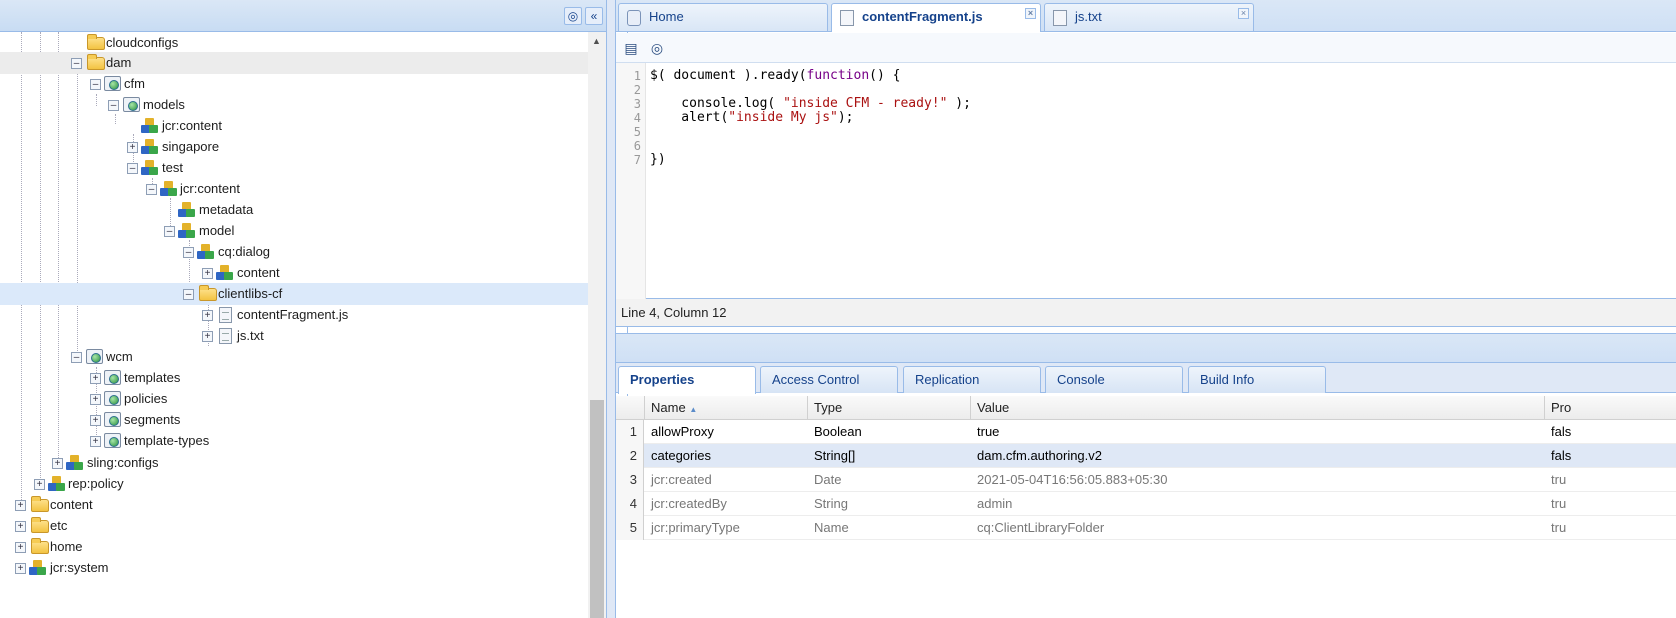 This screenshot has width=1676, height=618. Describe the element at coordinates (810, 104) in the screenshot. I see `code-line: console.log( "inside CFM - ready!" );` at that location.